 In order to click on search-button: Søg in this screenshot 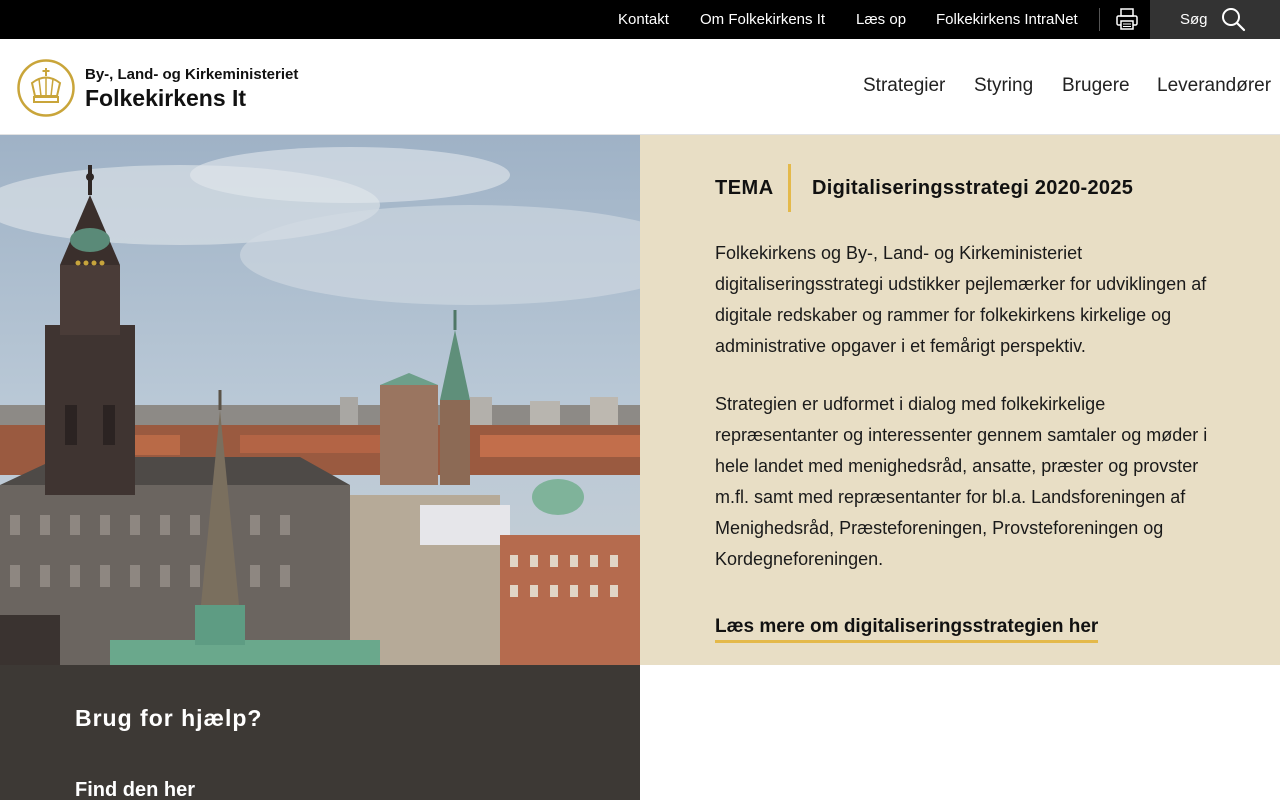, I will do `click(1215, 19)`.